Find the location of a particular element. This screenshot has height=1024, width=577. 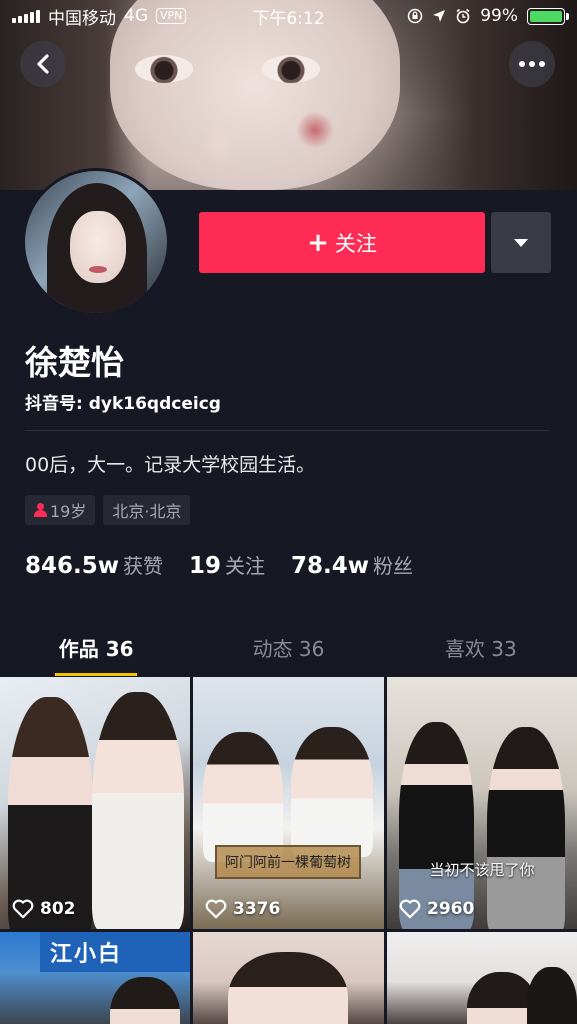

video-likes: 3376 is located at coordinates (242, 909).